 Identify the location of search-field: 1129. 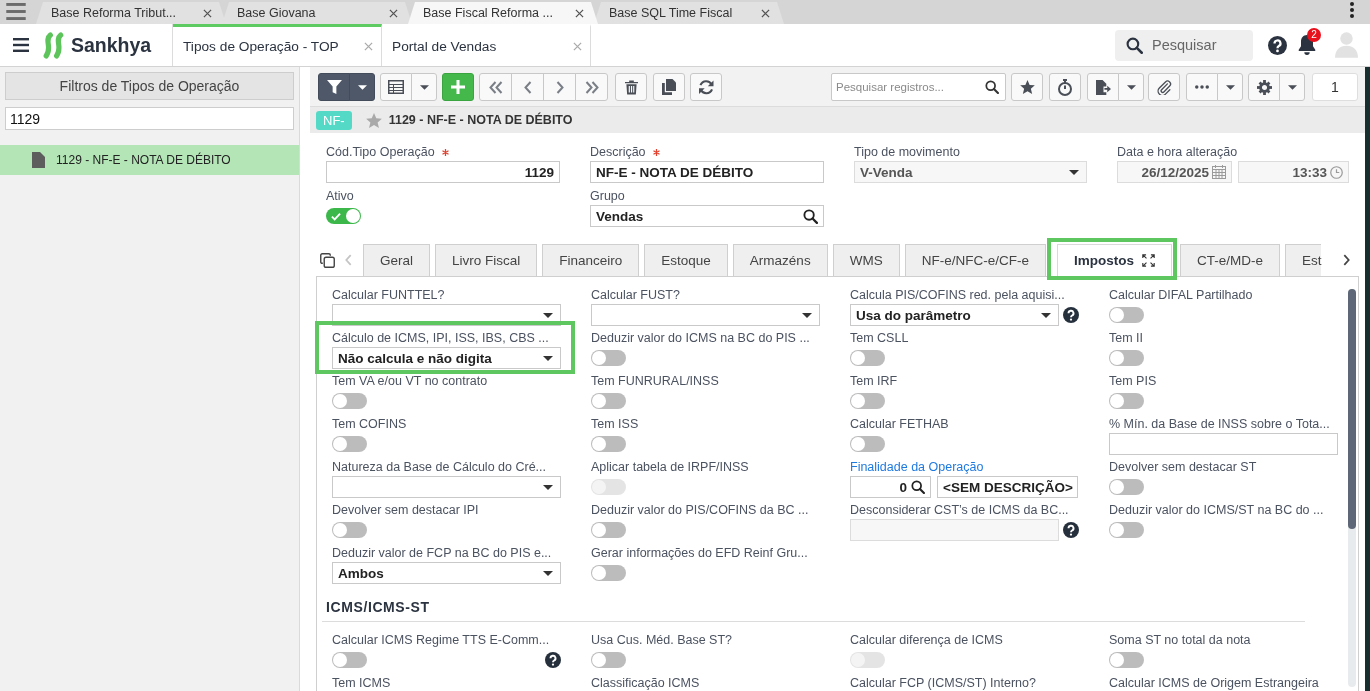
(149, 118).